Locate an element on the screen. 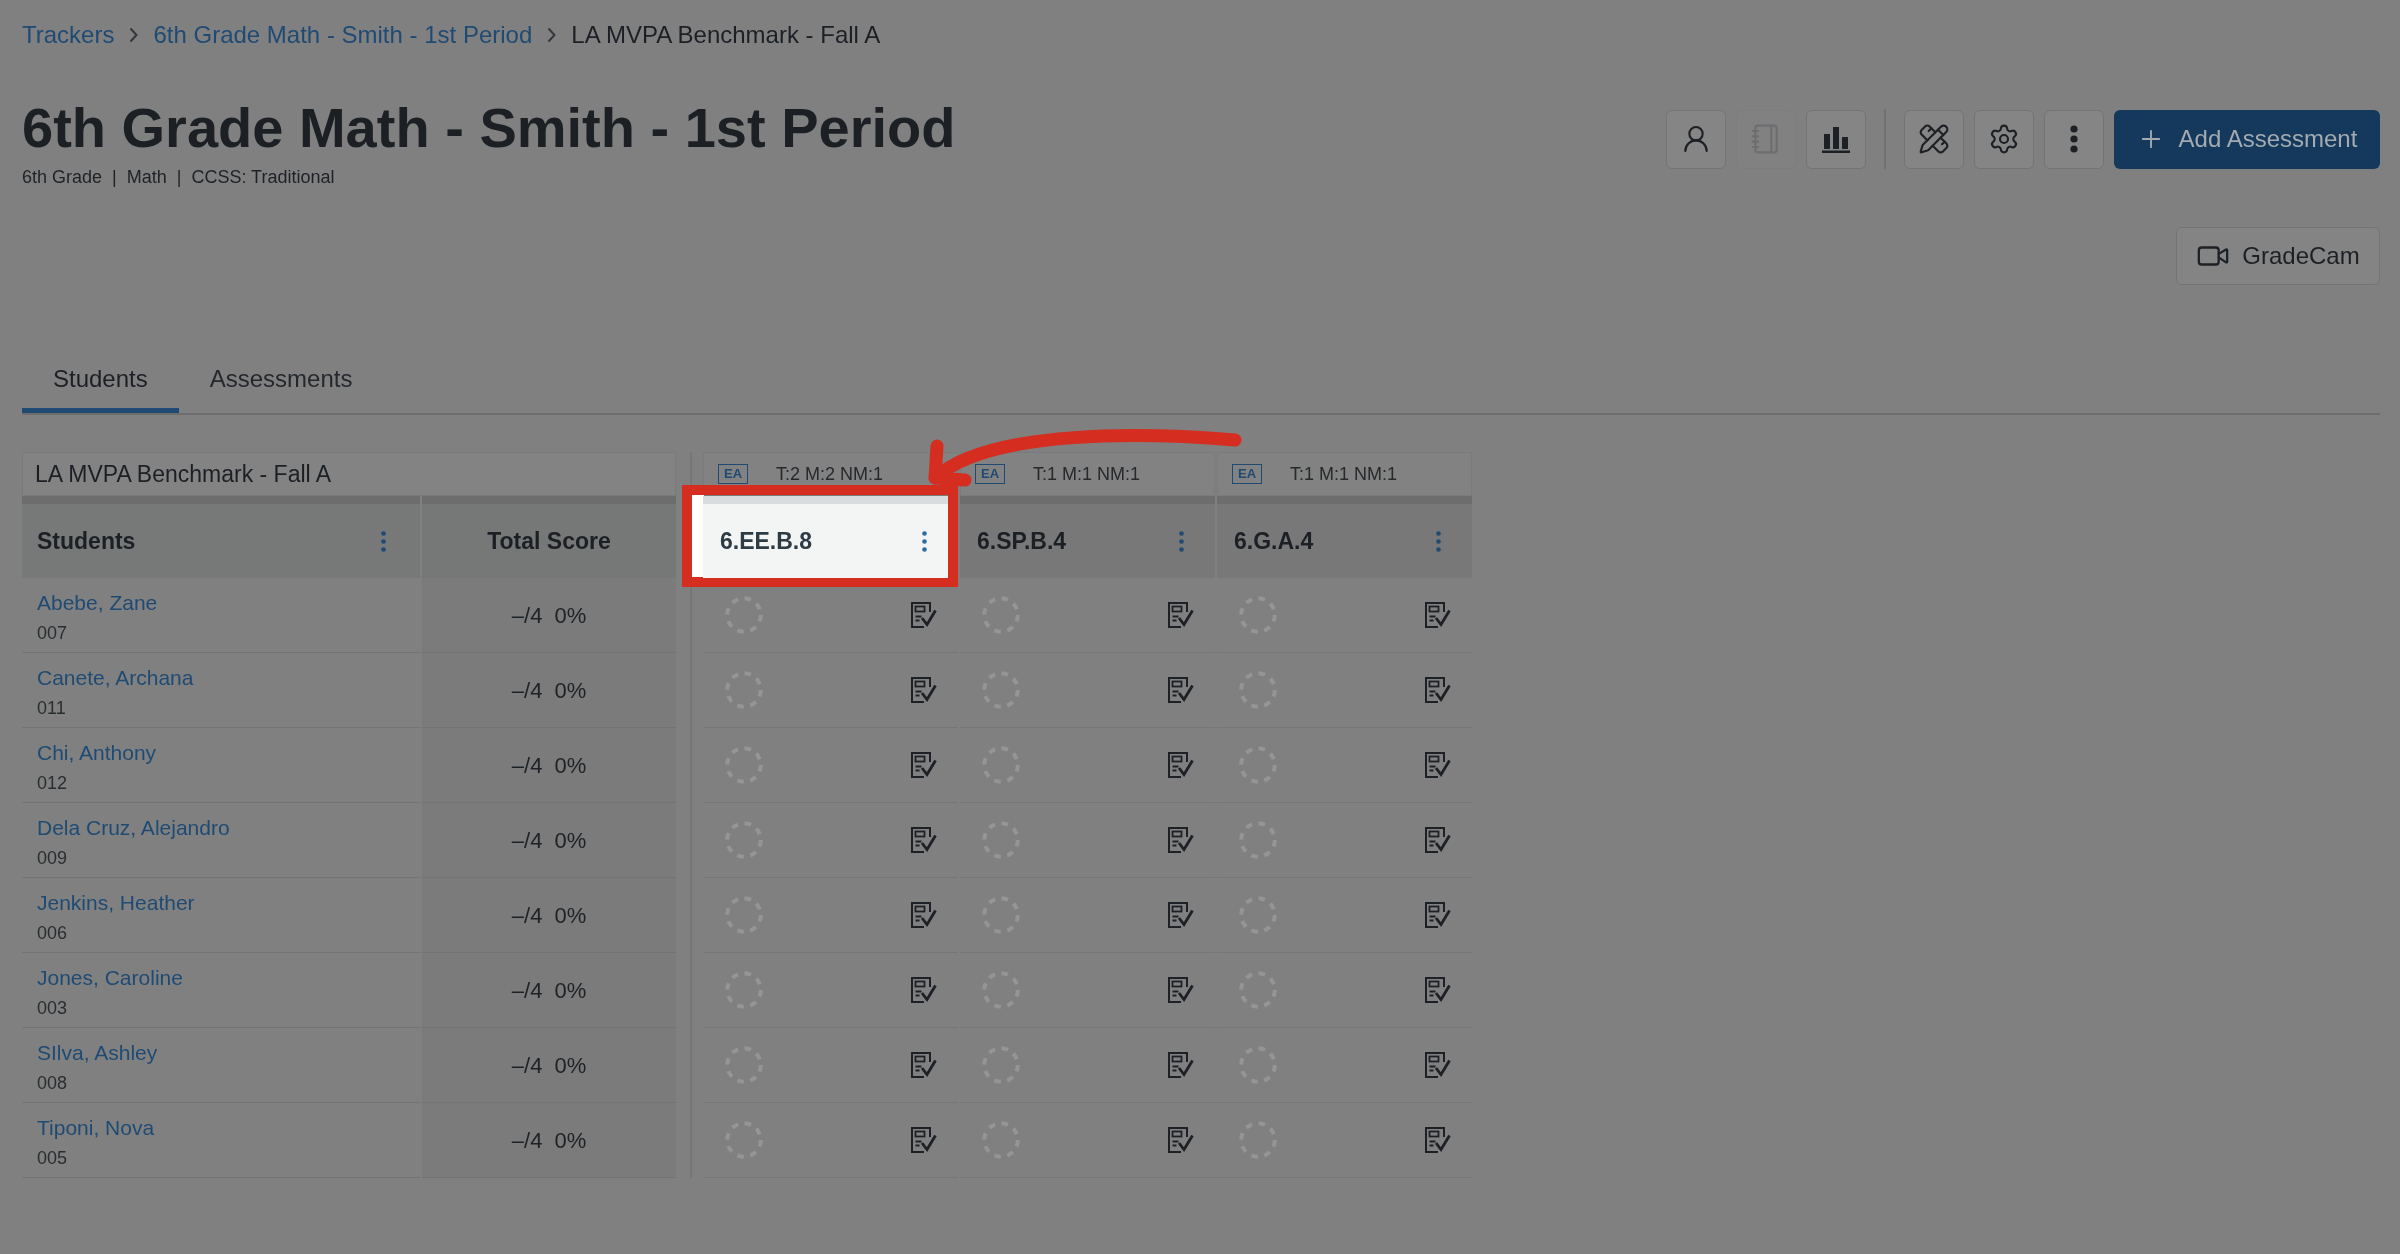 The height and width of the screenshot is (1254, 2400). student-name-link: SIlva, Ashley is located at coordinates (97, 1053).